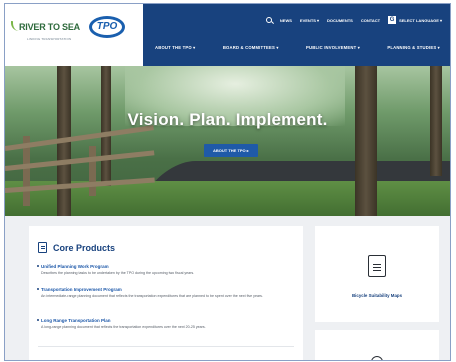 This screenshot has height=362, width=456. Describe the element at coordinates (420, 20) in the screenshot. I see `translate-label: SELECT LANGUAGE ▾` at that location.